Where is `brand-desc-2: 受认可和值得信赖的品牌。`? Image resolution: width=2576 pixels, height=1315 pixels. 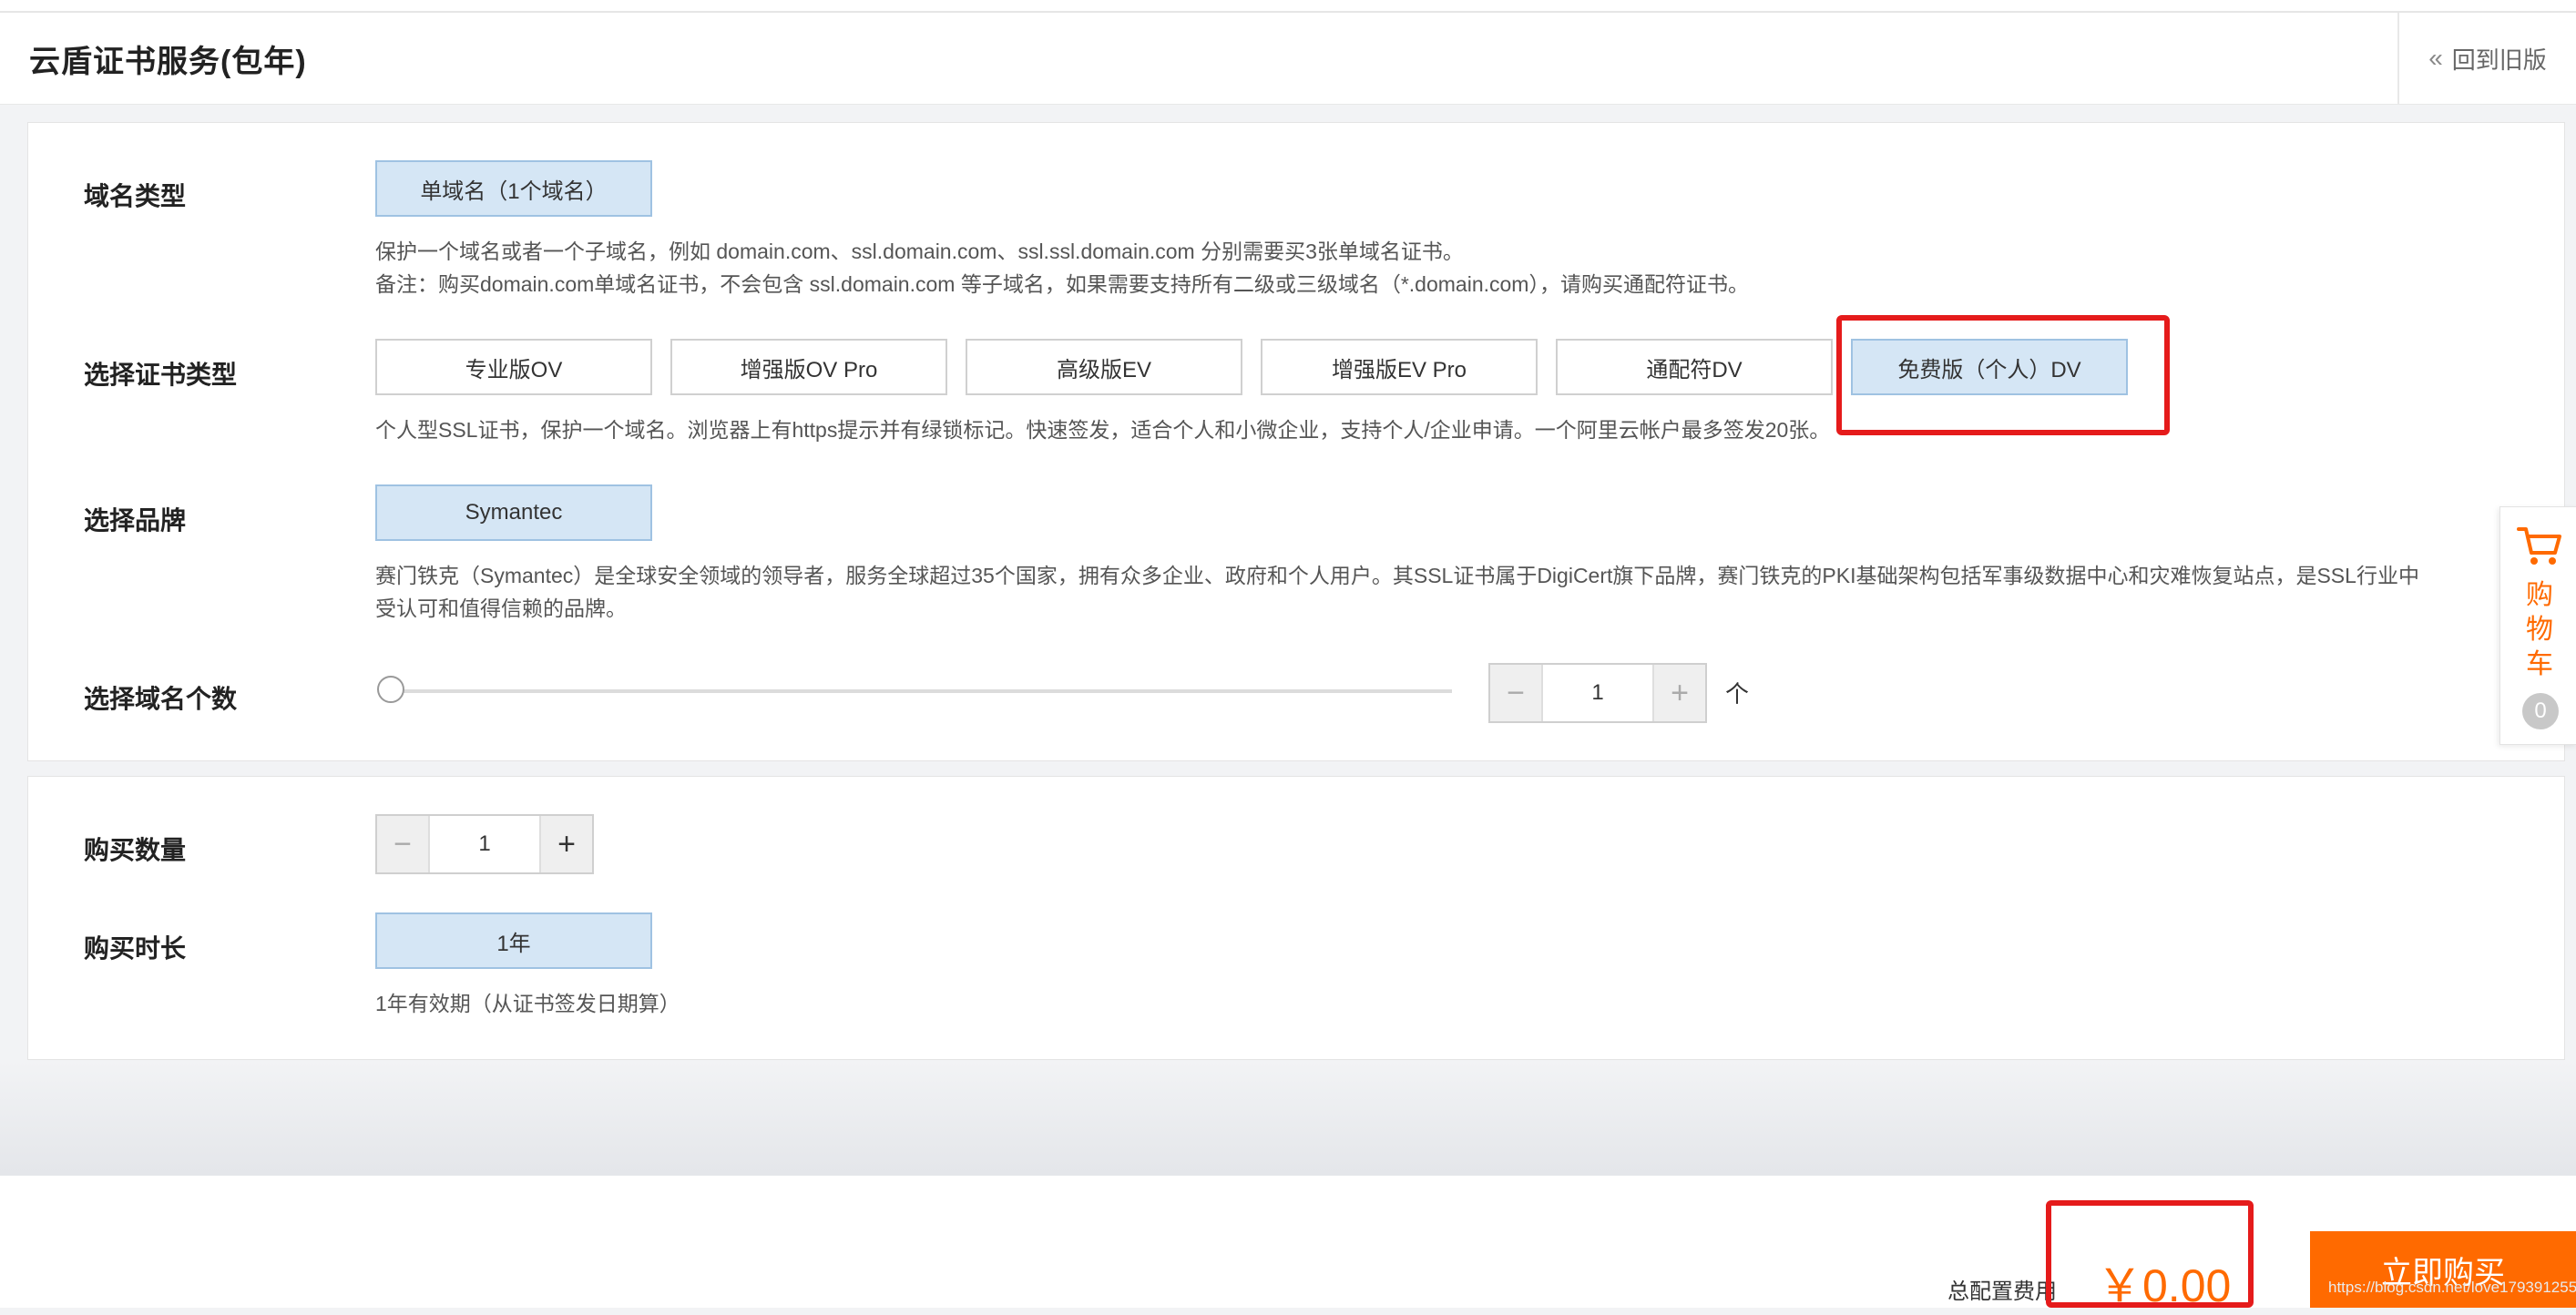 brand-desc-2: 受认可和值得信赖的品牌。 is located at coordinates (501, 608).